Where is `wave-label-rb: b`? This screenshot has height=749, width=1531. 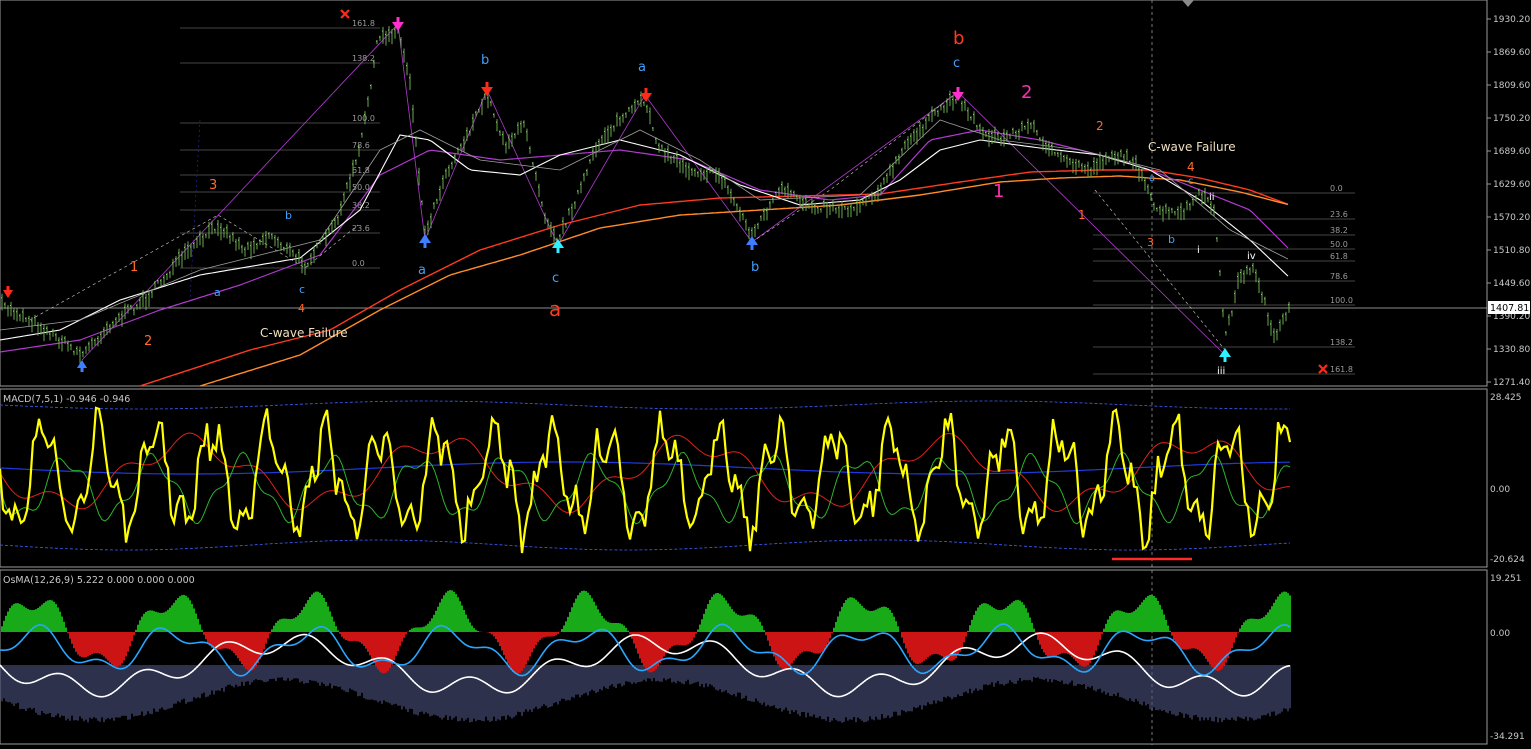 wave-label-rb: b is located at coordinates (1171, 239).